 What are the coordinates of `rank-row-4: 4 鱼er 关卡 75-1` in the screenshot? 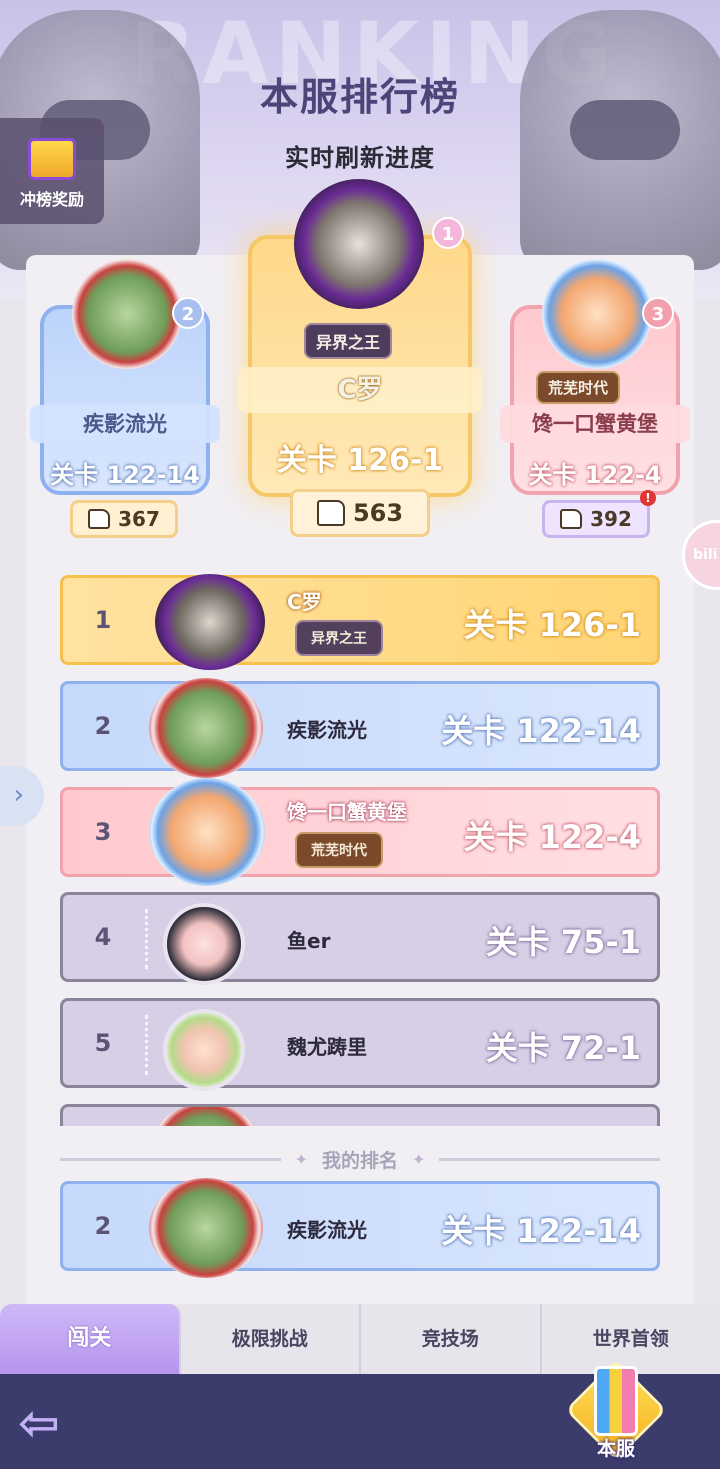 It's located at (360, 938).